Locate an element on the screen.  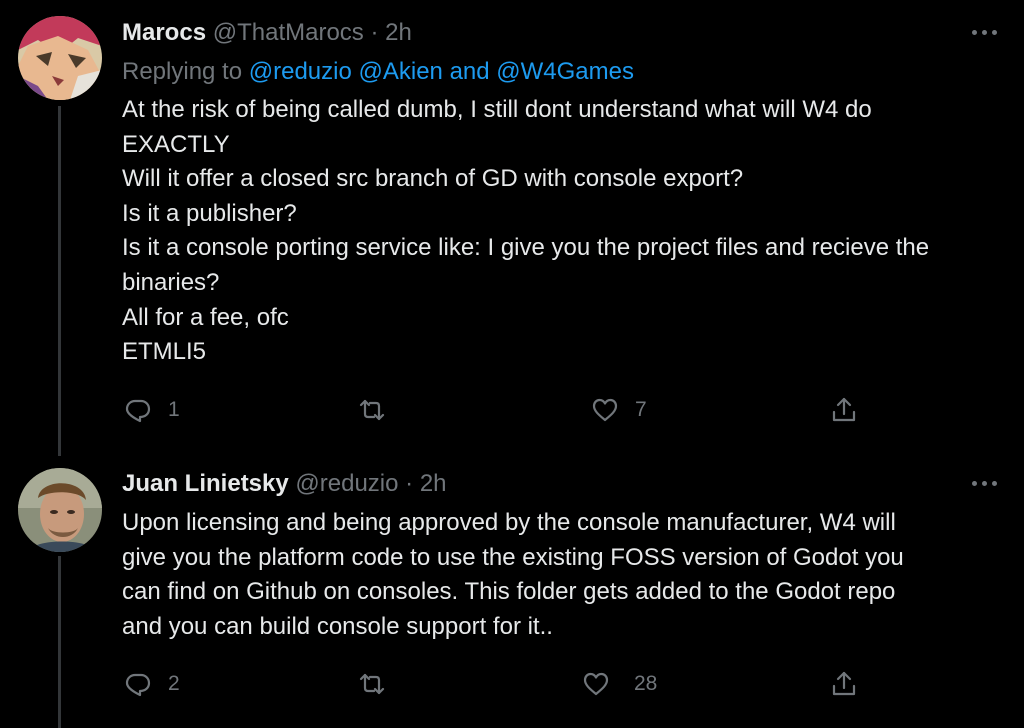
display-name: Marocs is located at coordinates (164, 32).